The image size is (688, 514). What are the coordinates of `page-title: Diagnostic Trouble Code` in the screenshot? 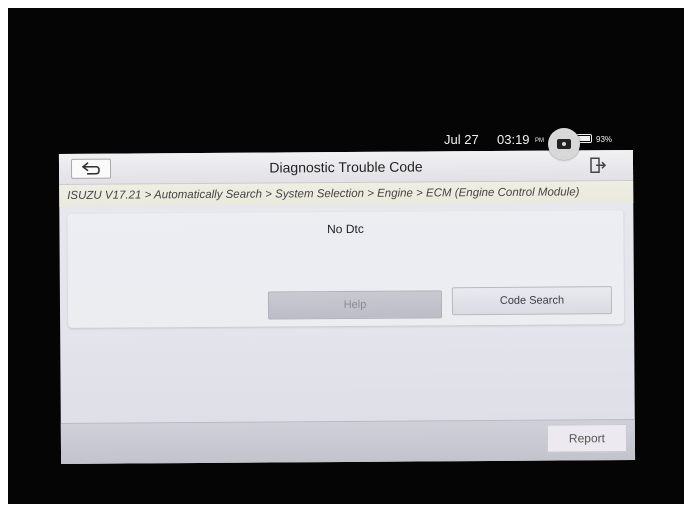 It's located at (346, 167).